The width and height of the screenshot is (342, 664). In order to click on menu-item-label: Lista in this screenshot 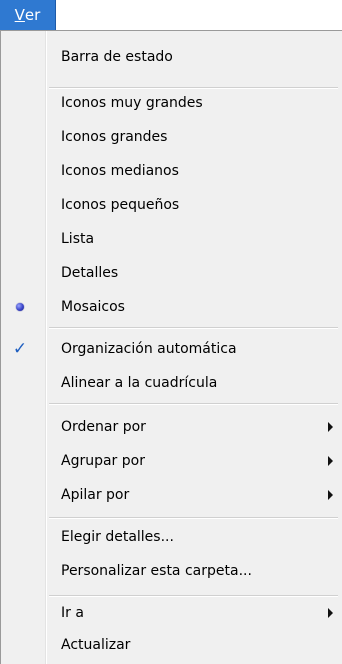, I will do `click(78, 239)`.